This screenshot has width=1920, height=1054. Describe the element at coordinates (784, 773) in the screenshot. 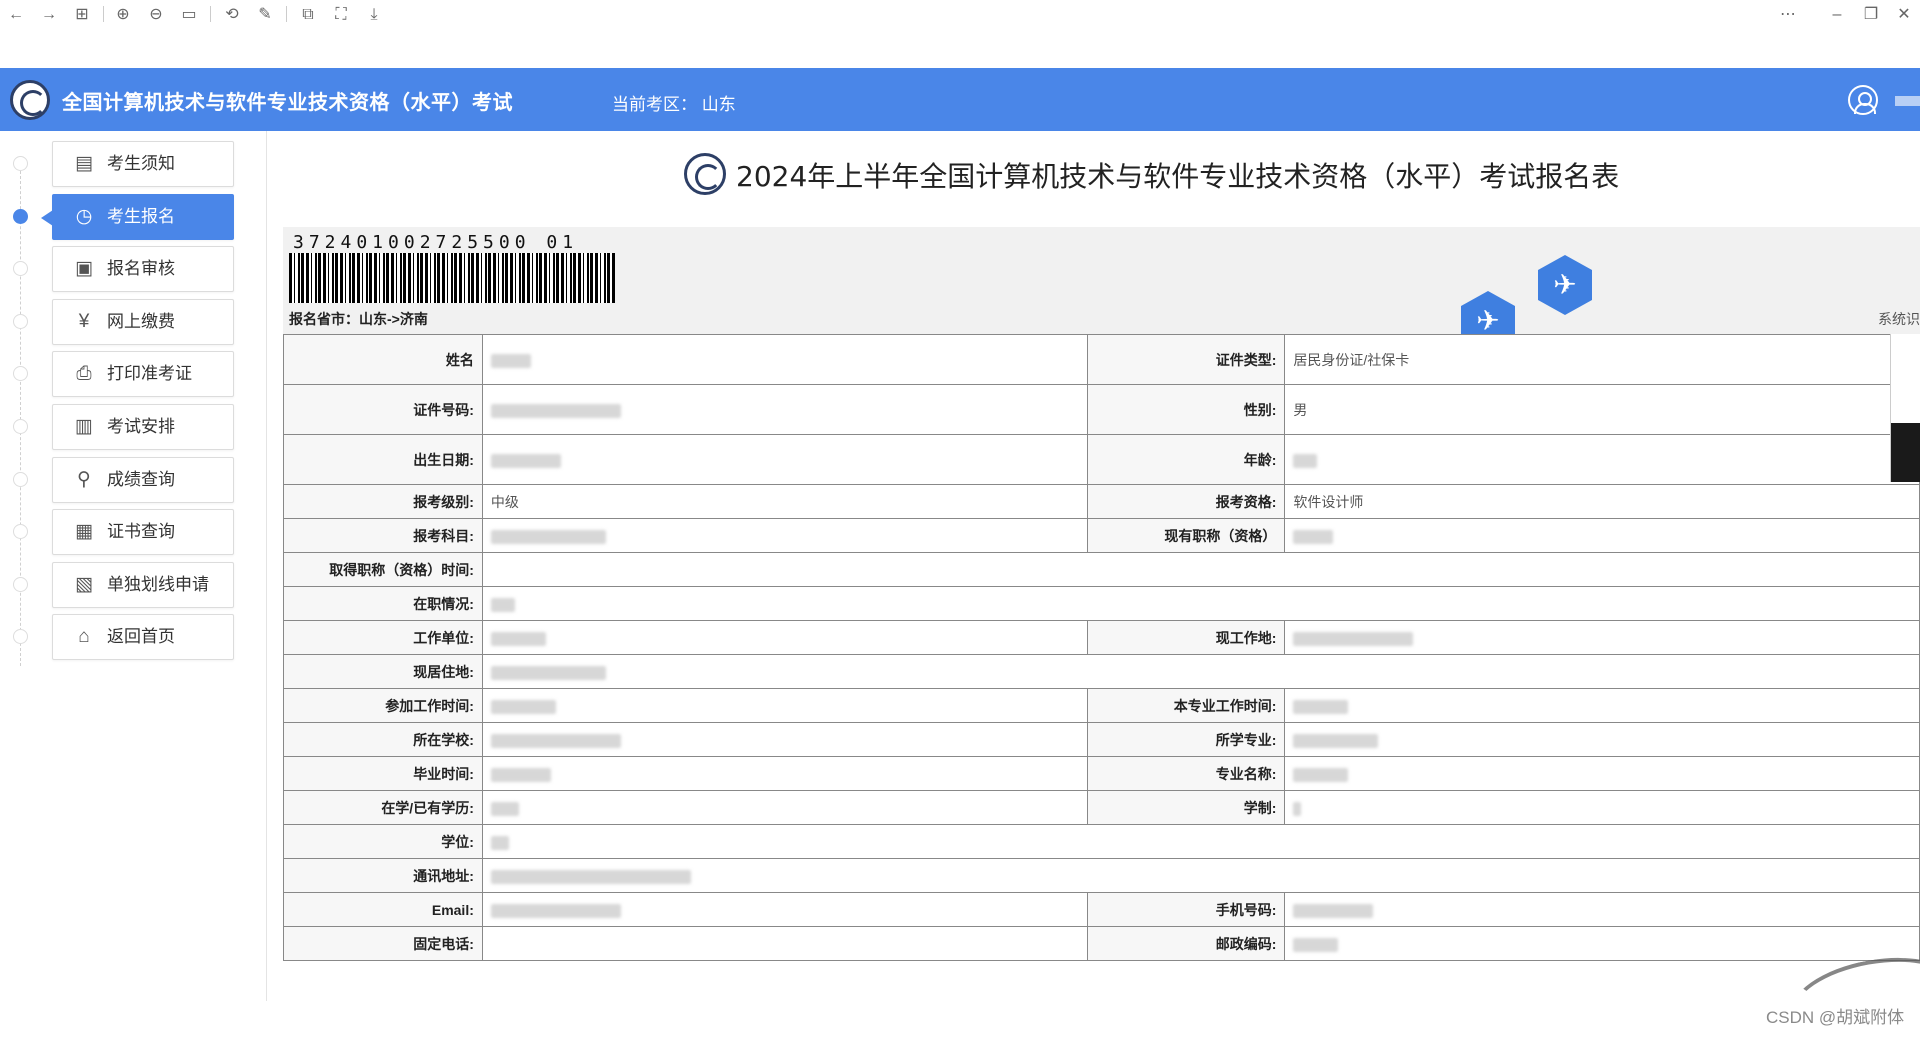

I see `graduation-time-value` at that location.